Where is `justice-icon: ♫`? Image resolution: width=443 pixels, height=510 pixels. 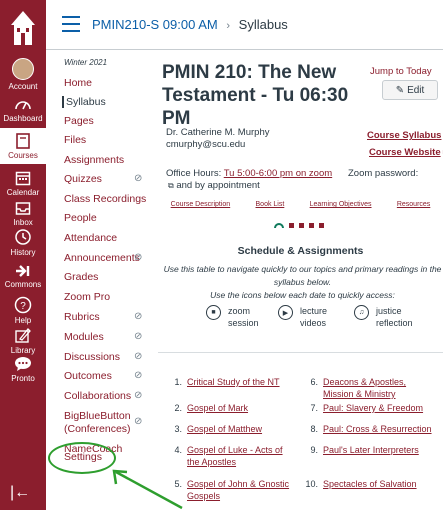
justice-icon: ♫ is located at coordinates (361, 312).